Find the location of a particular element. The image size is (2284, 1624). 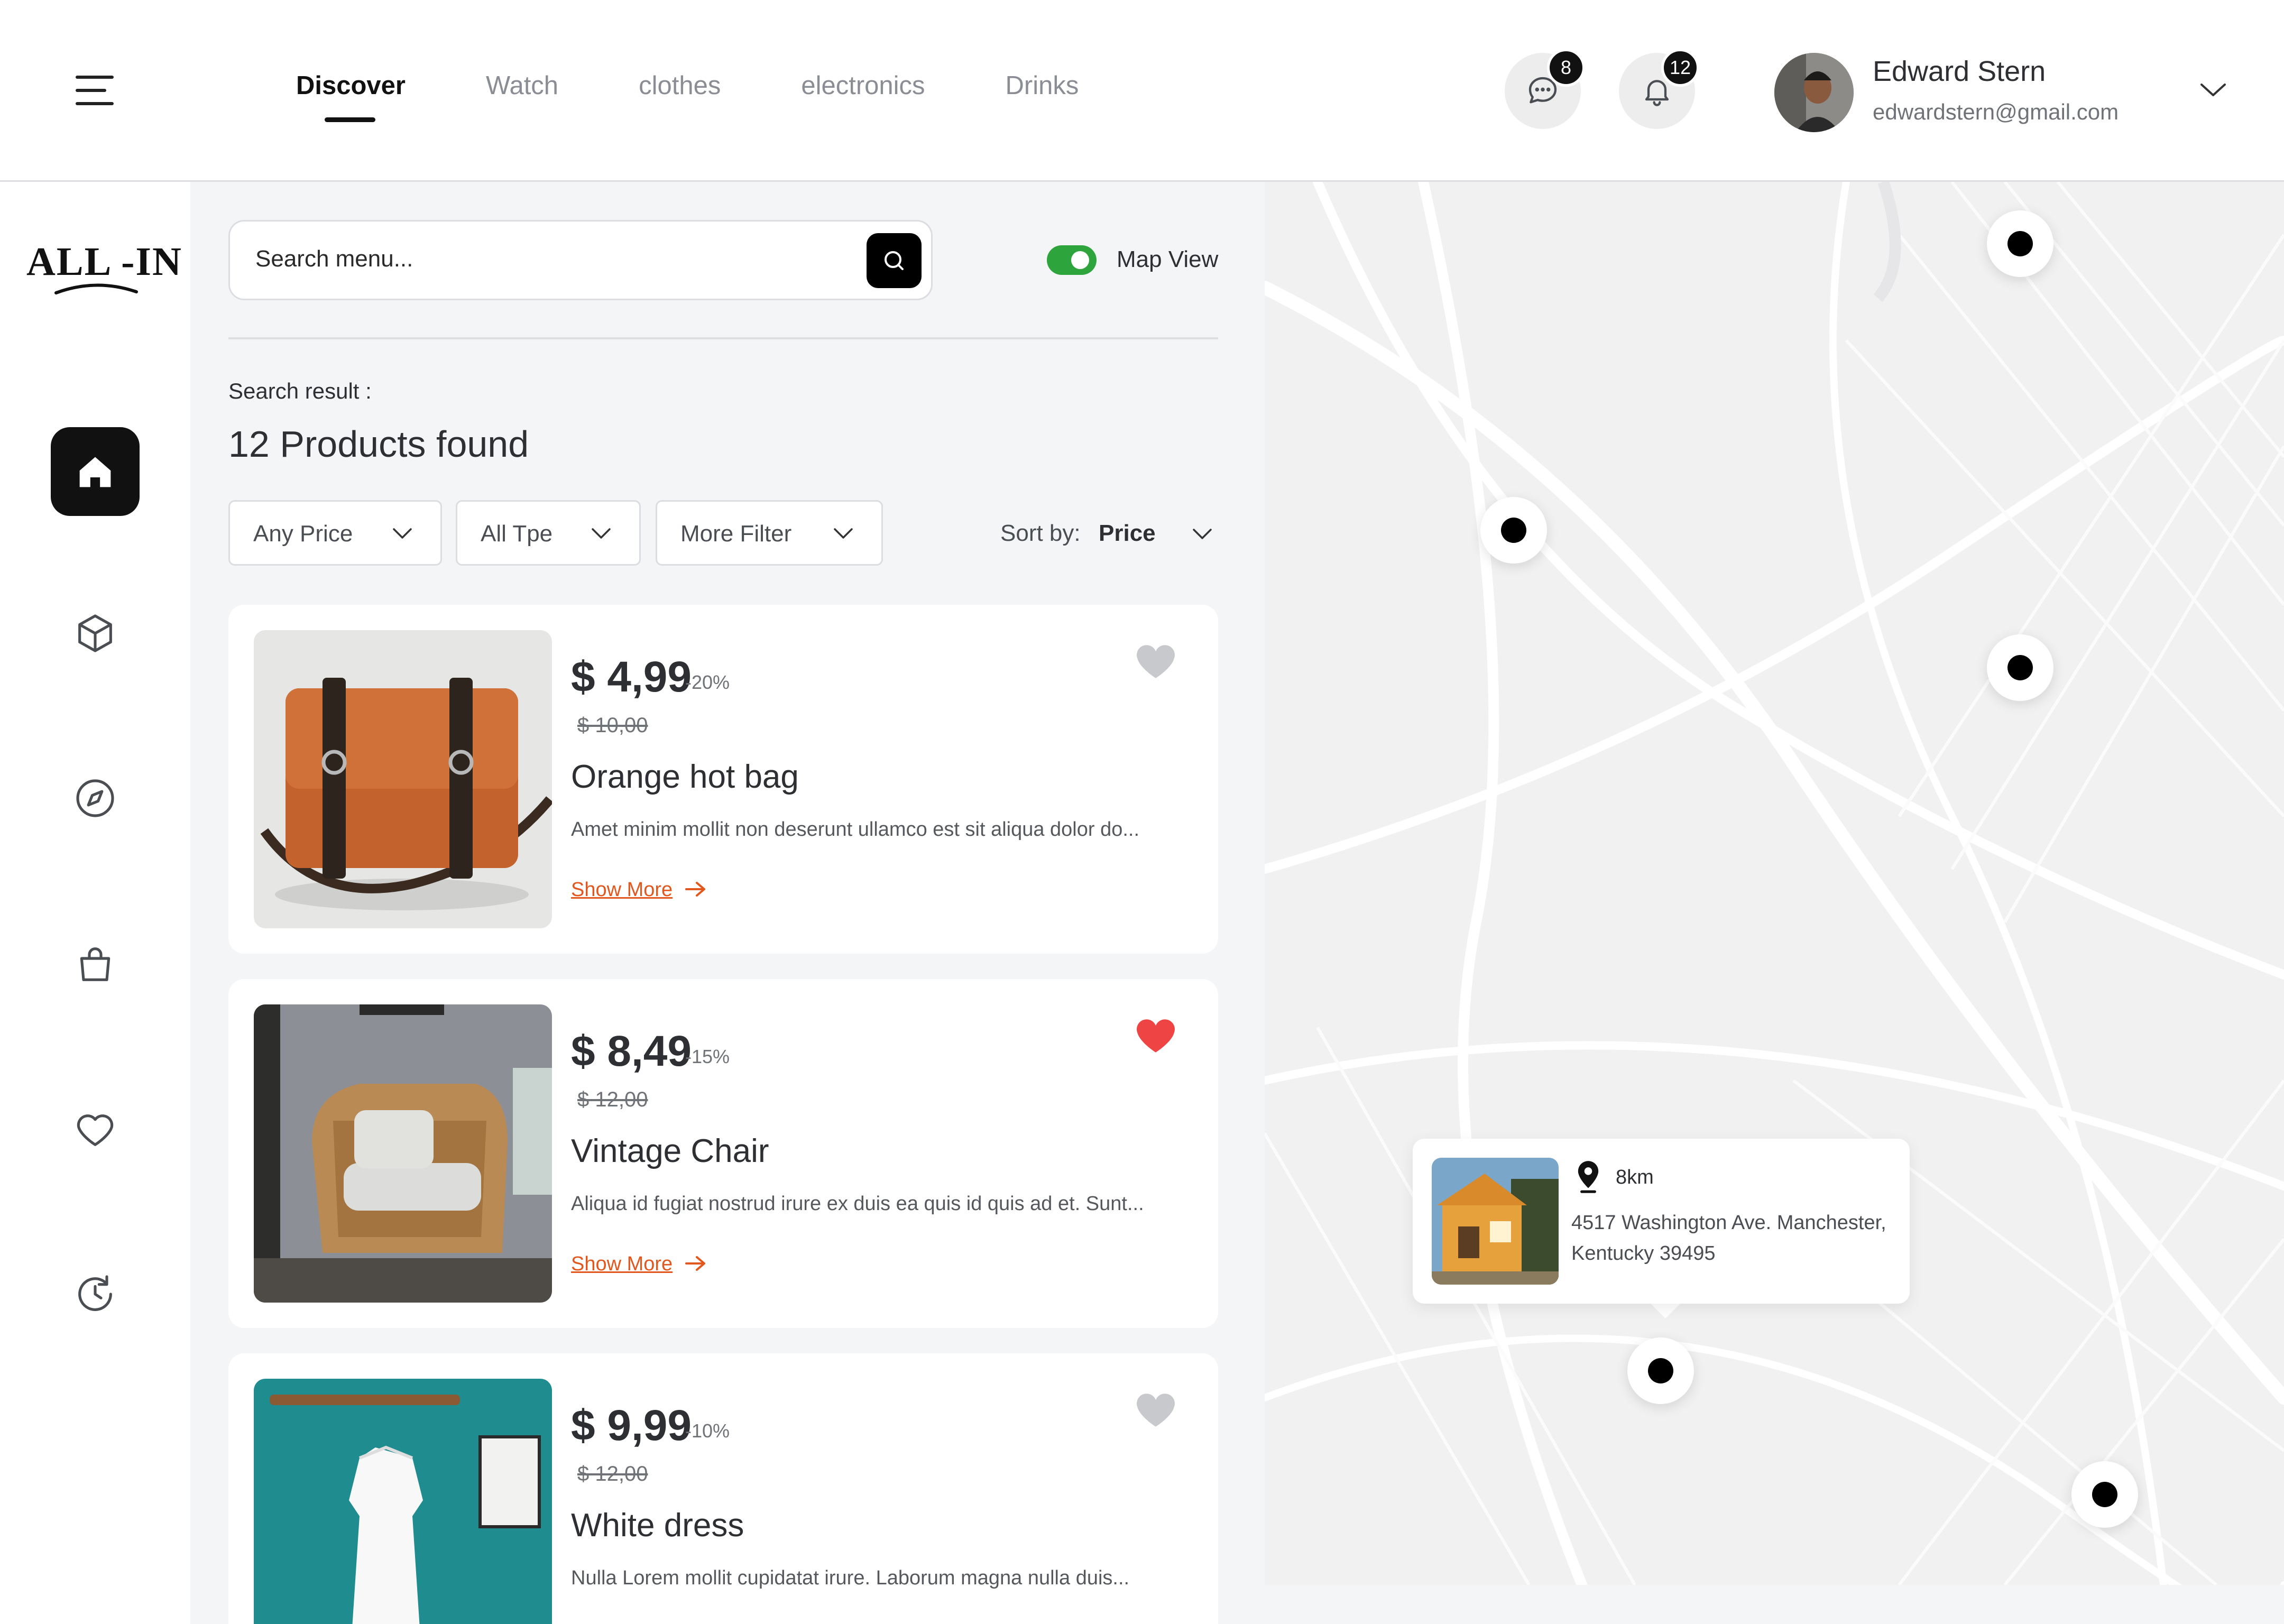

sidebar-item-home is located at coordinates (95, 471).